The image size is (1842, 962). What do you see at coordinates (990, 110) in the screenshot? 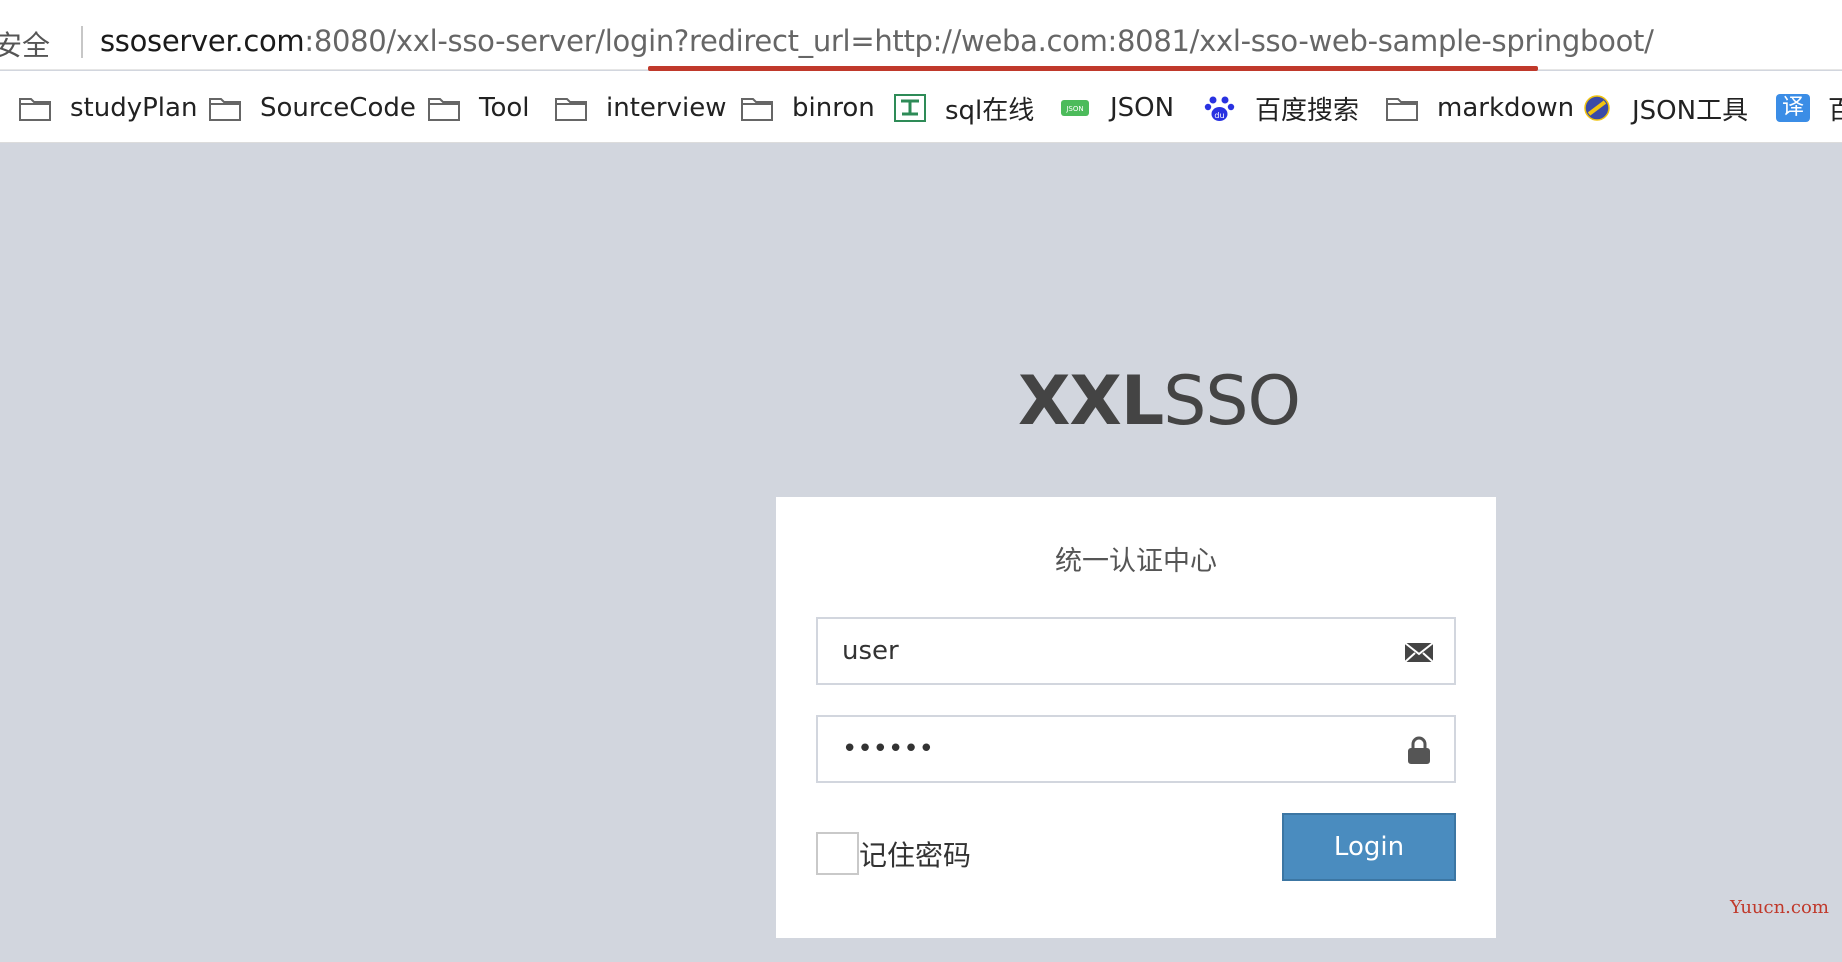
I see `bookmark-label: sql在线` at bounding box center [990, 110].